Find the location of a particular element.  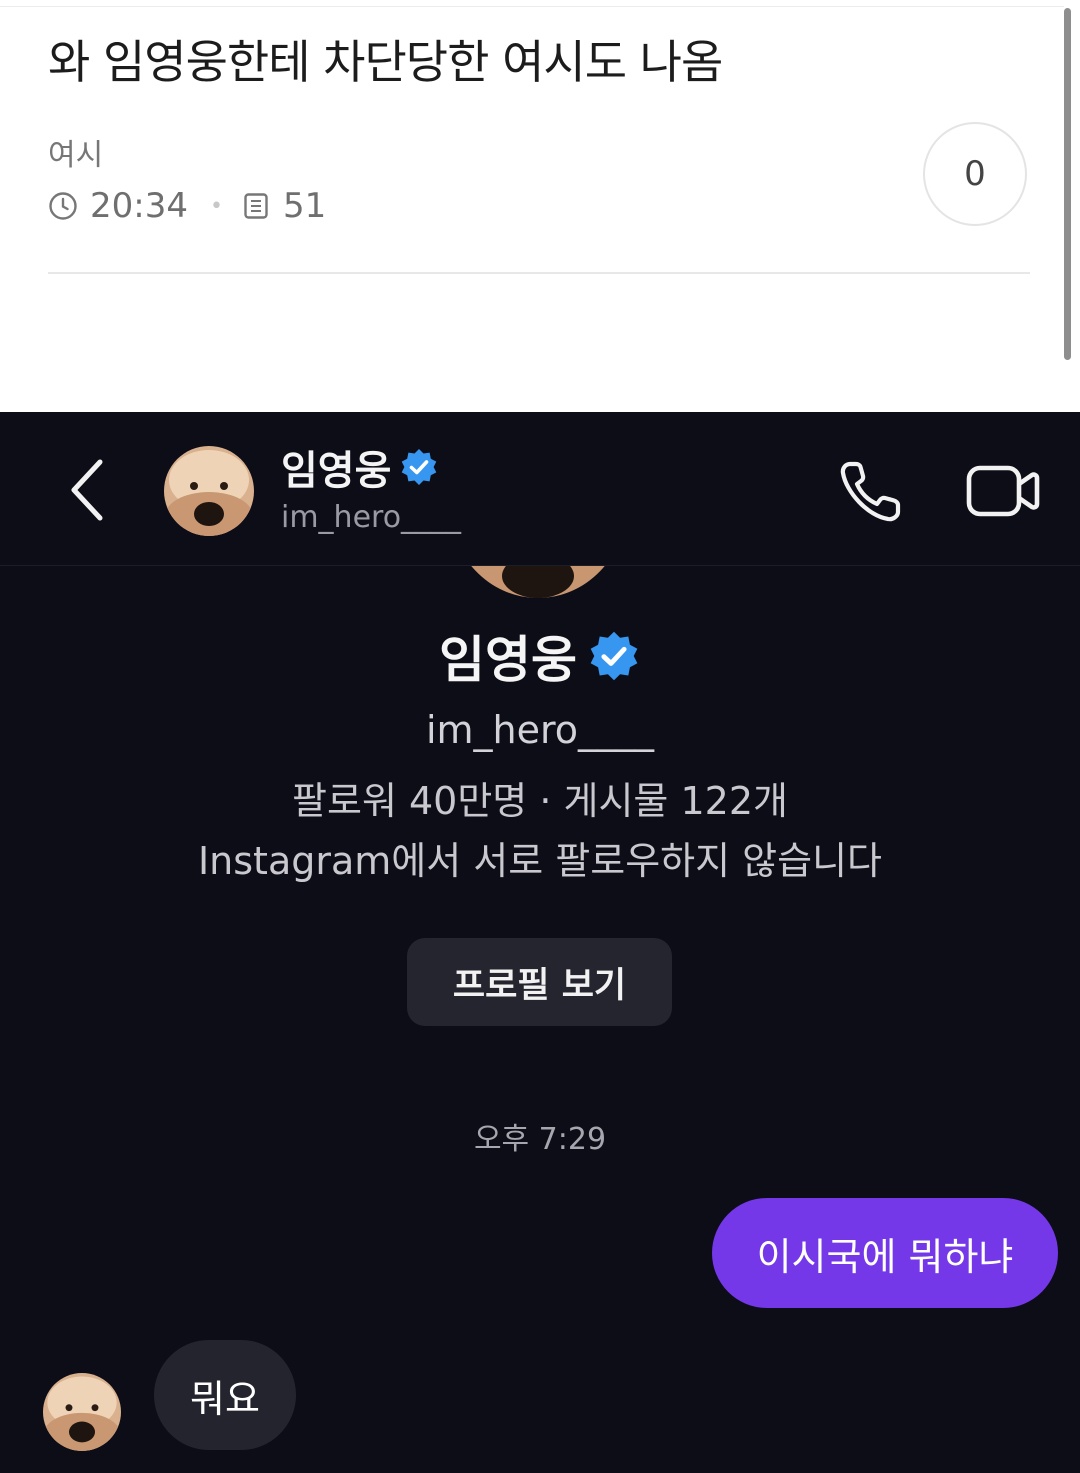

header-name-row: 임영웅 is located at coordinates (360, 469).